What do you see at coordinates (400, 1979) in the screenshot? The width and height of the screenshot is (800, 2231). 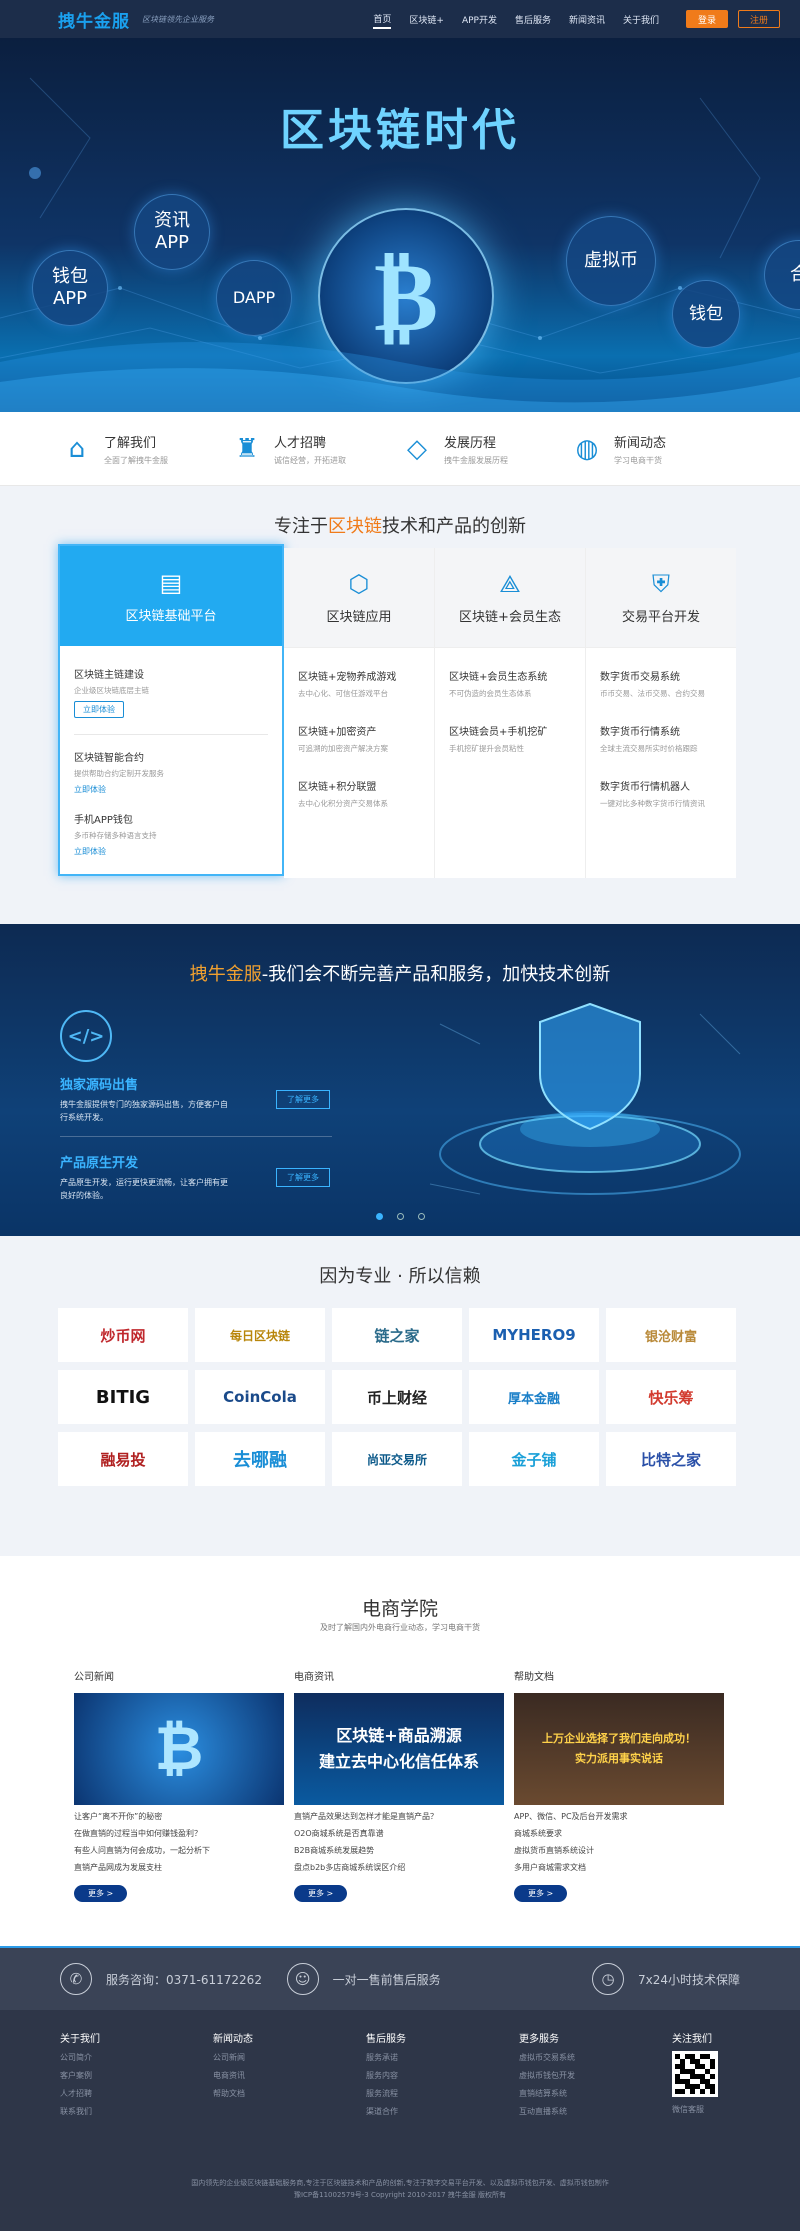 I see `band-item-service: ☺ 一对一售前售后服务` at bounding box center [400, 1979].